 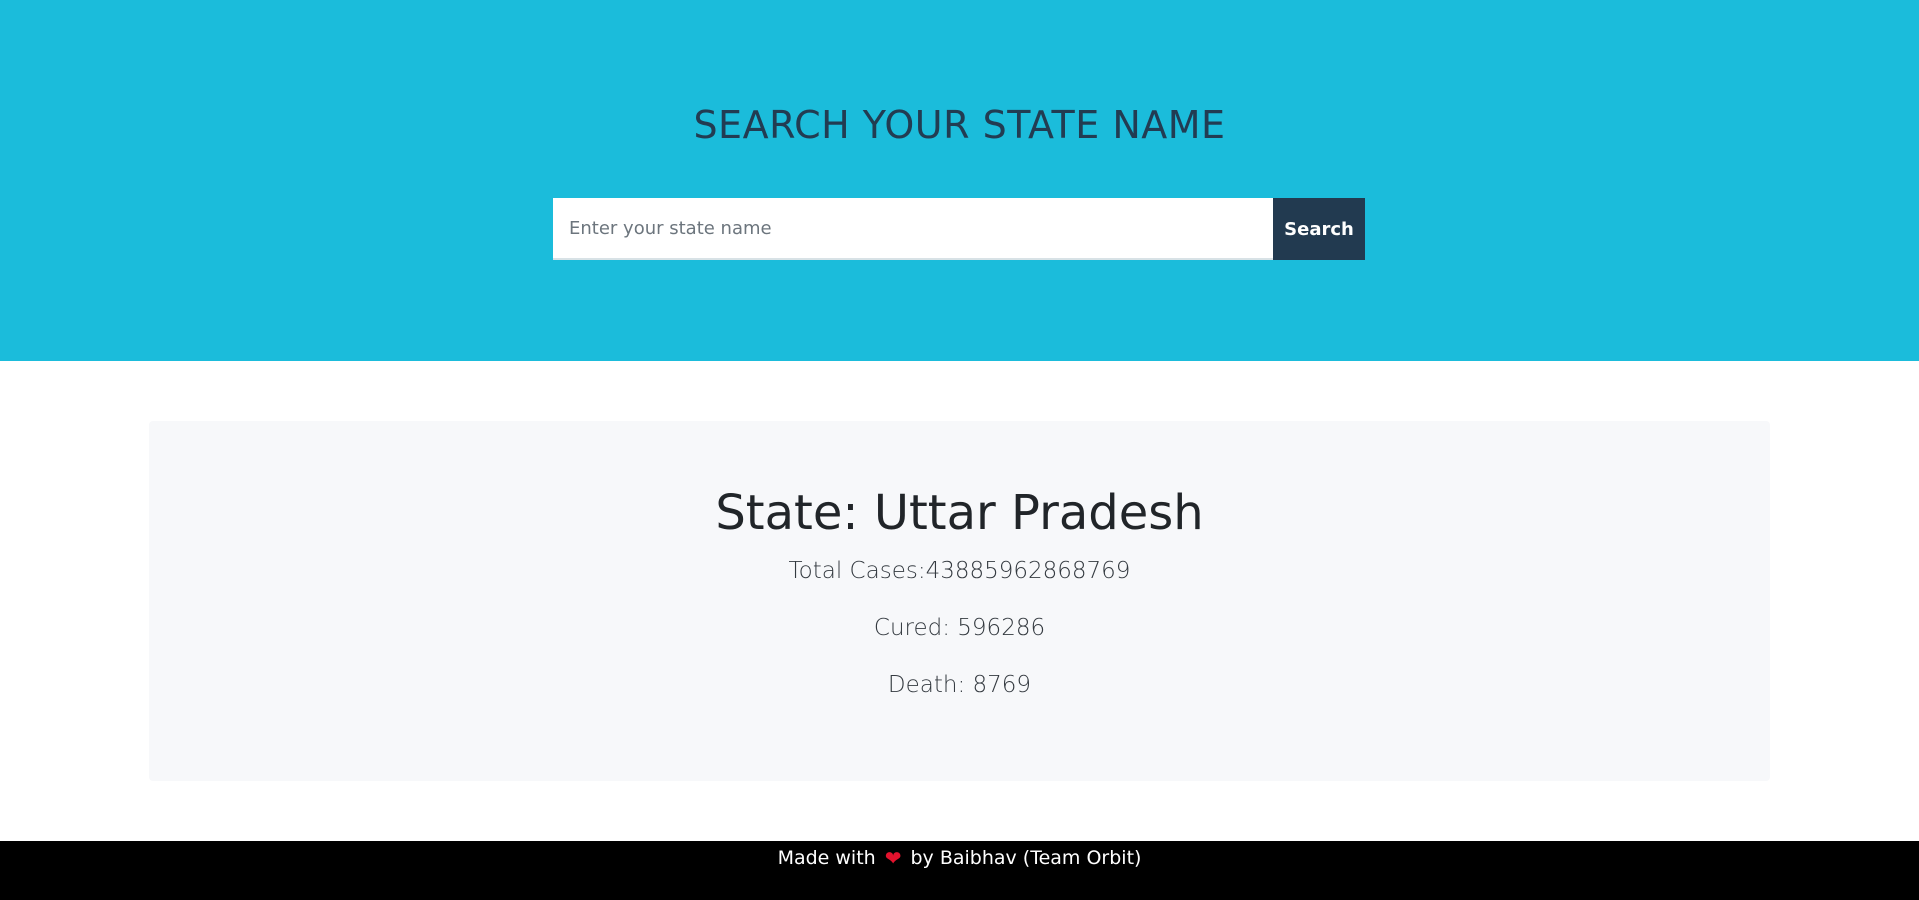 What do you see at coordinates (959, 513) in the screenshot?
I see `state-heading: State: Uttar Pradesh` at bounding box center [959, 513].